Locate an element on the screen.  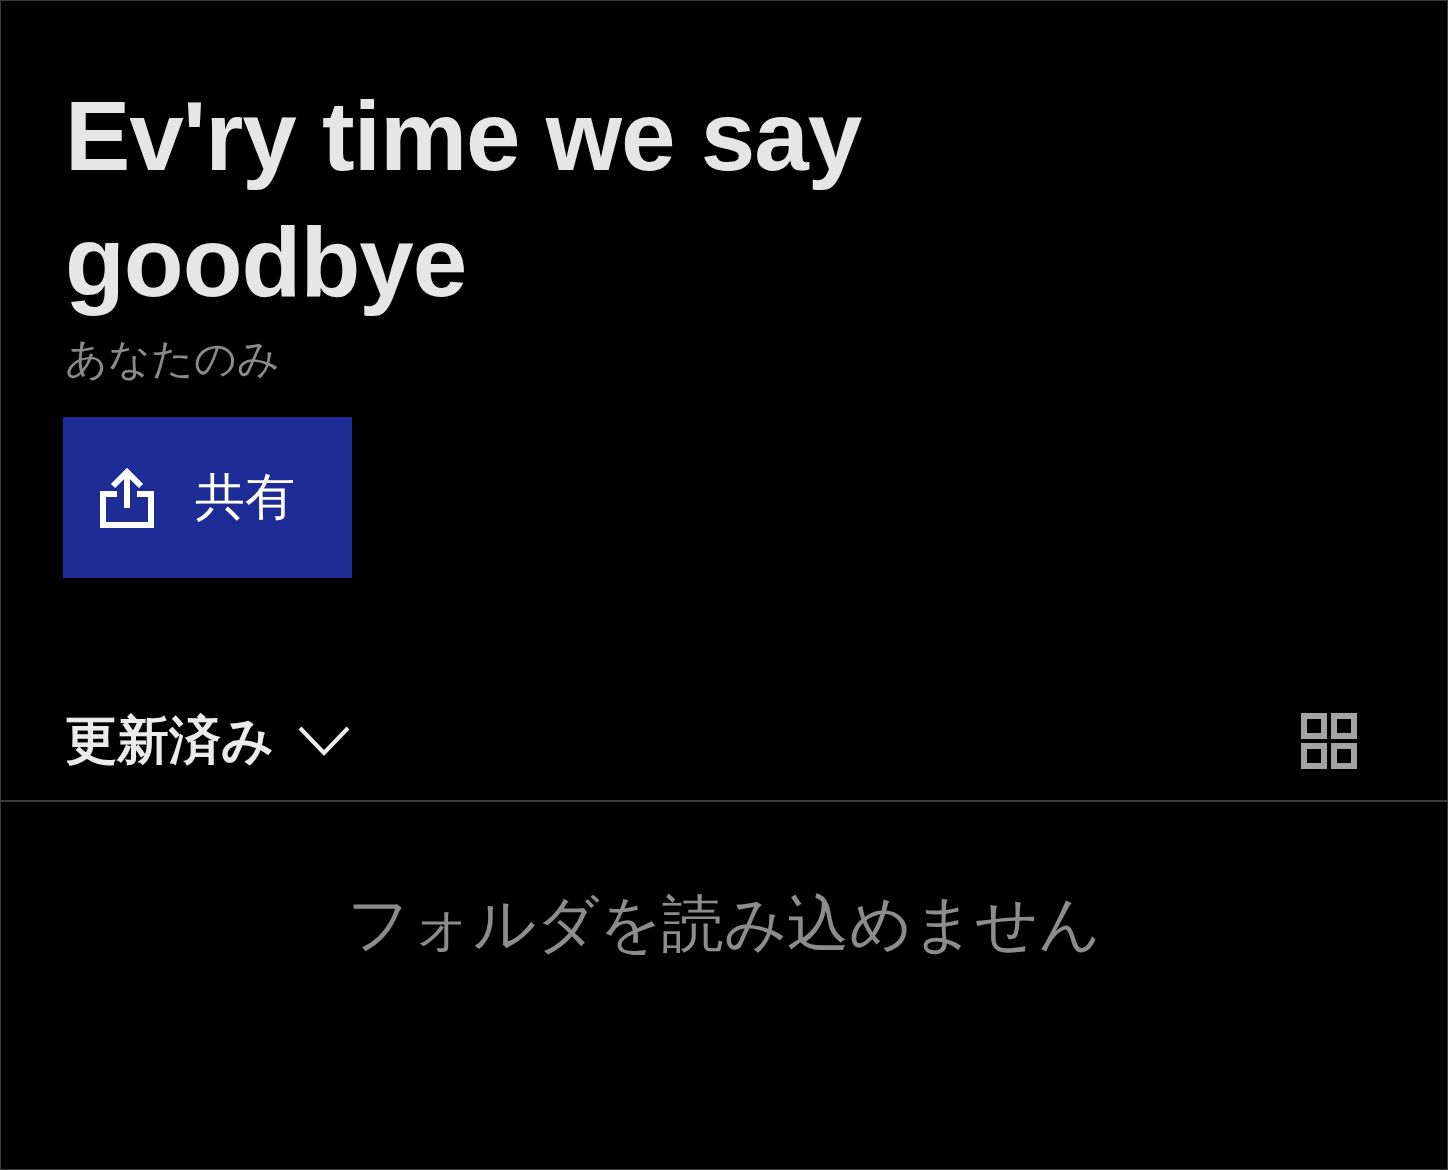
chevron-down-icon is located at coordinates (324, 741).